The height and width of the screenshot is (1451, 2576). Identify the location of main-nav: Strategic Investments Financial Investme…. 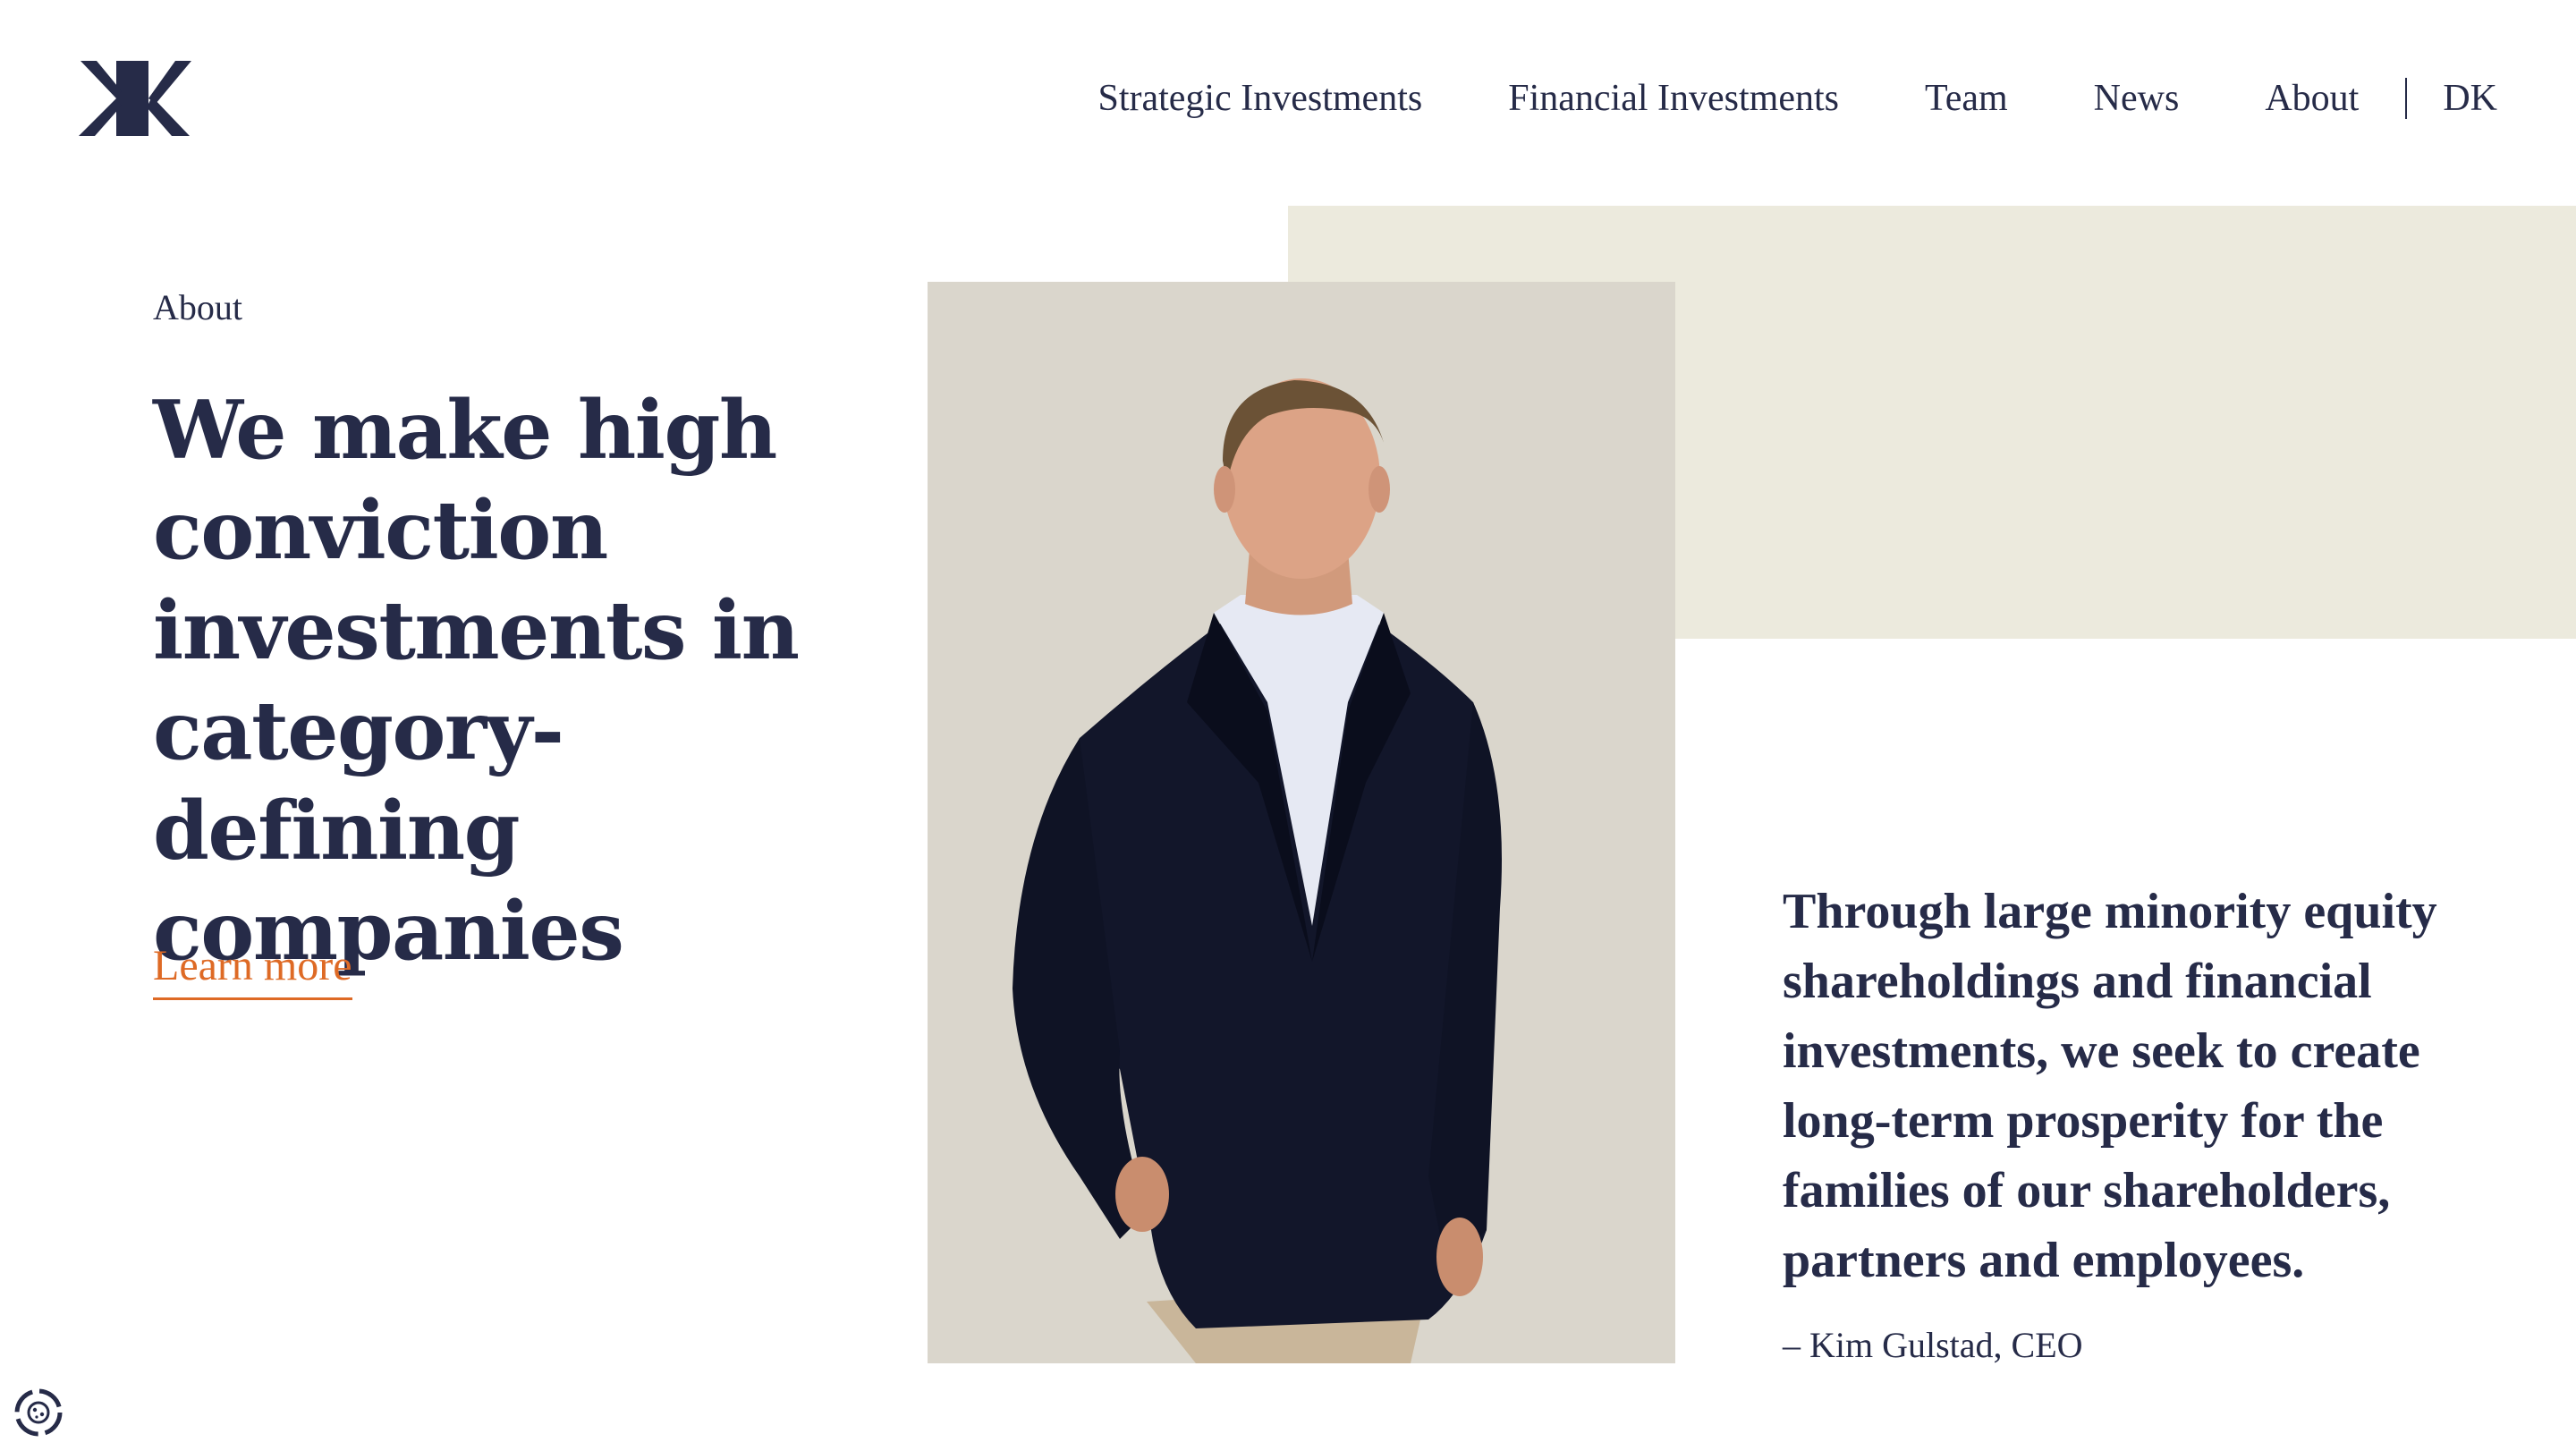
(1797, 98).